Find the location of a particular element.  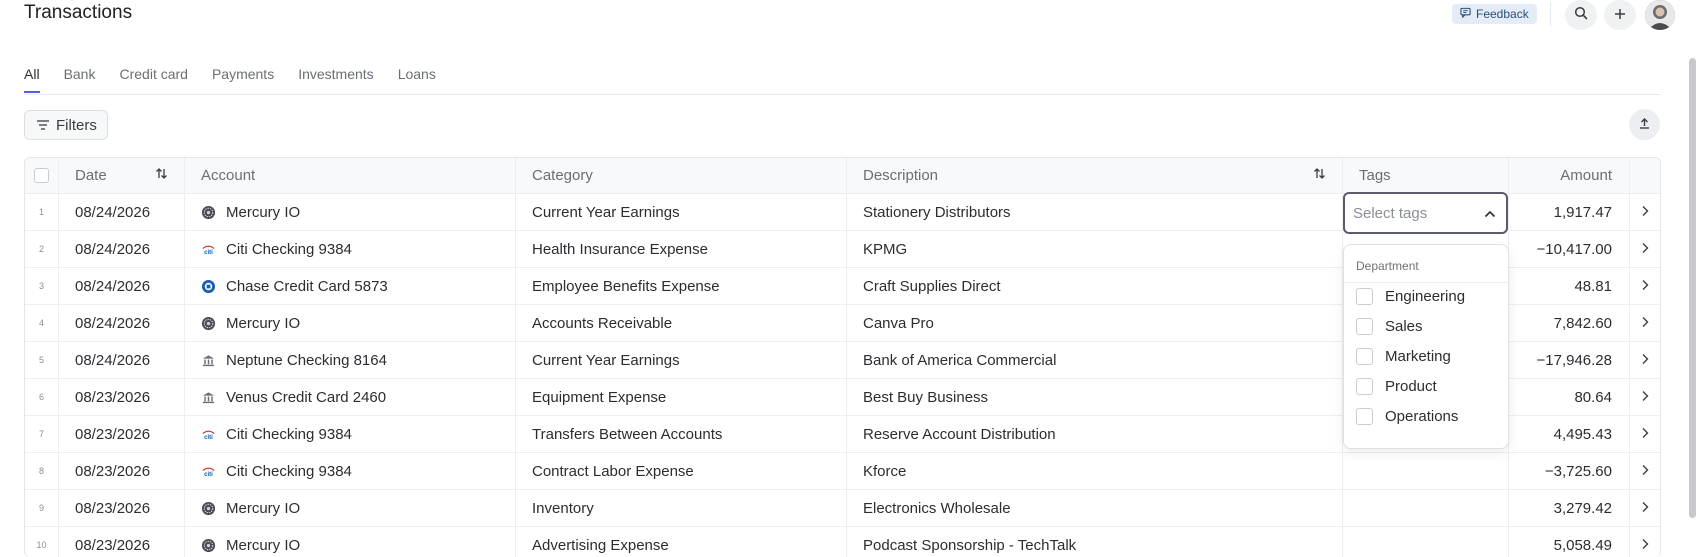

tab-loans: Loans is located at coordinates (417, 79).